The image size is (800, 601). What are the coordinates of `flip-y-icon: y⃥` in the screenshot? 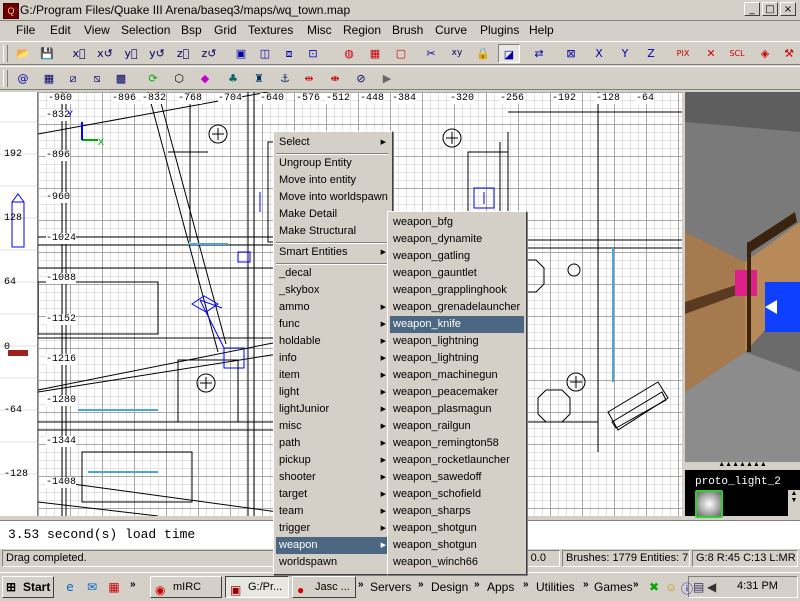 It's located at (131, 53).